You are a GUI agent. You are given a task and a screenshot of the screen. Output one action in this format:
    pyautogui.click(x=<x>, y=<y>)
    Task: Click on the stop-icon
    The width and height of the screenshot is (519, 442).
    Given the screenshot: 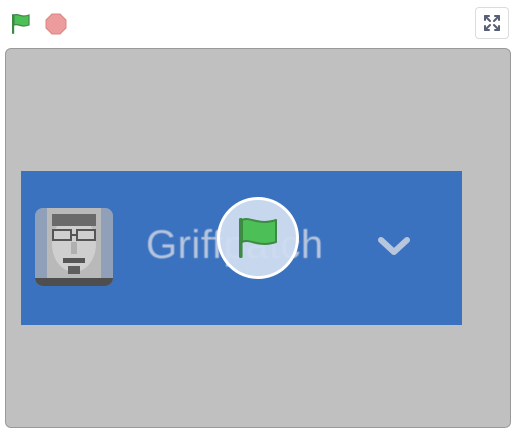 What is the action you would take?
    pyautogui.click(x=56, y=24)
    